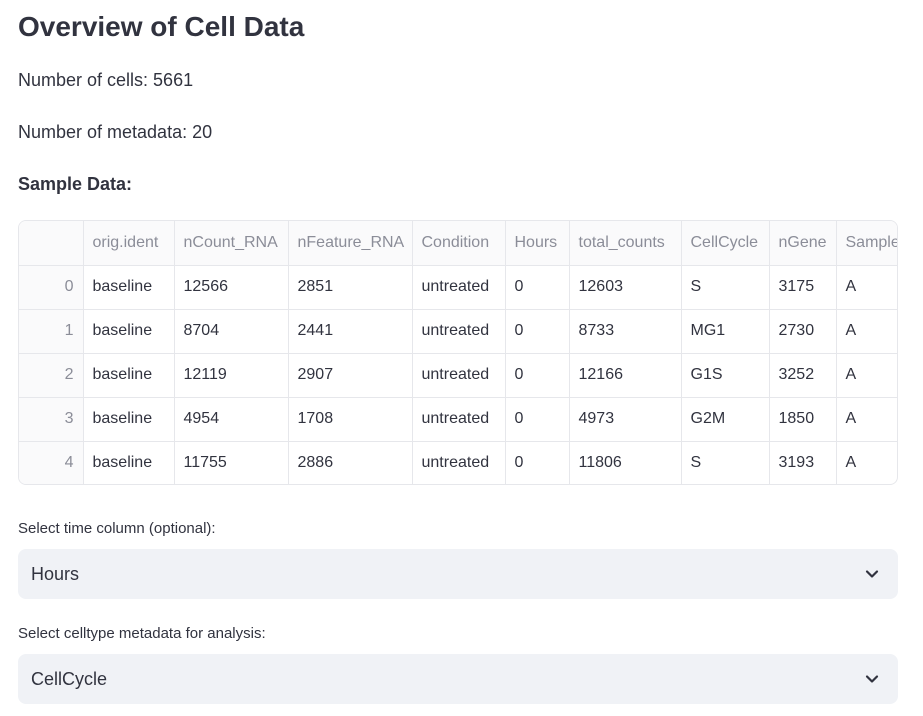 This screenshot has height=716, width=923. I want to click on table-cell: 4954, so click(231, 419).